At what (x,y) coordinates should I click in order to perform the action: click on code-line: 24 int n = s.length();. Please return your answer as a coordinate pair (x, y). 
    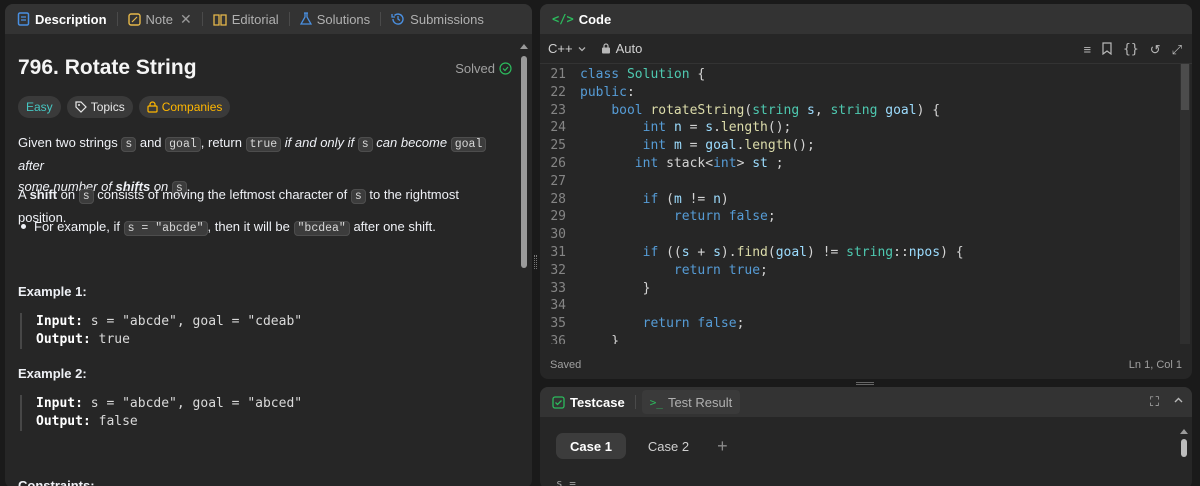
    Looking at the image, I should click on (860, 128).